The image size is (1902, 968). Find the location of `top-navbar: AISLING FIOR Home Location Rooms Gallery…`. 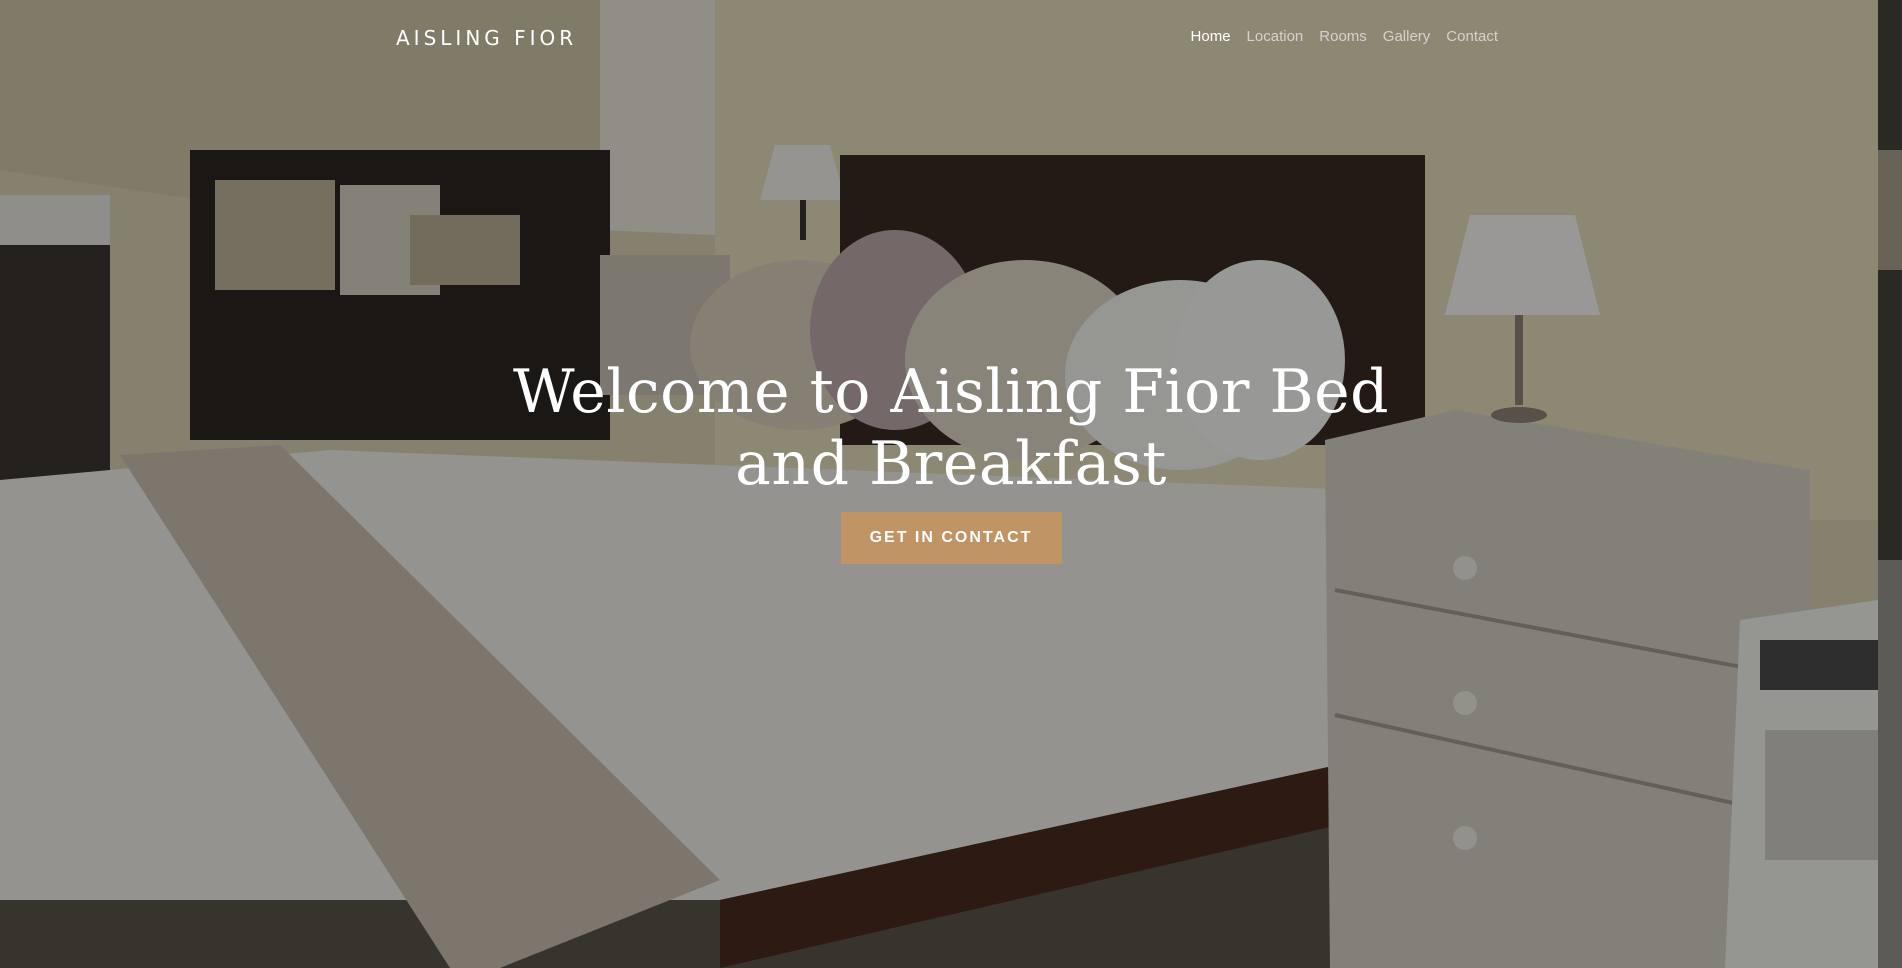

top-navbar: AISLING FIOR Home Location Rooms Gallery… is located at coordinates (939, 38).